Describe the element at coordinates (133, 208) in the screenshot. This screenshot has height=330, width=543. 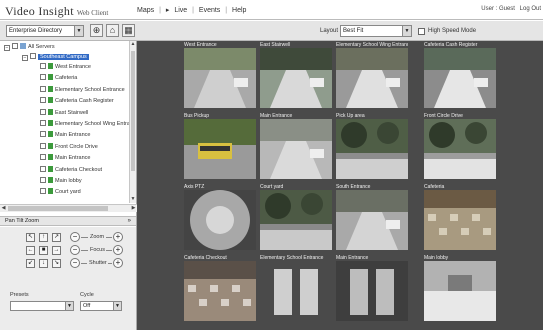
I see `scroll-right-icon: ▶` at that location.